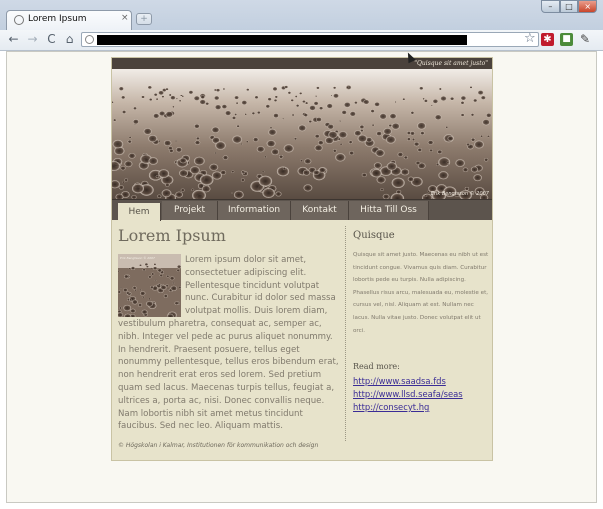 Image resolution: width=603 pixels, height=509 pixels. I want to click on home-button: ⌂, so click(69, 39).